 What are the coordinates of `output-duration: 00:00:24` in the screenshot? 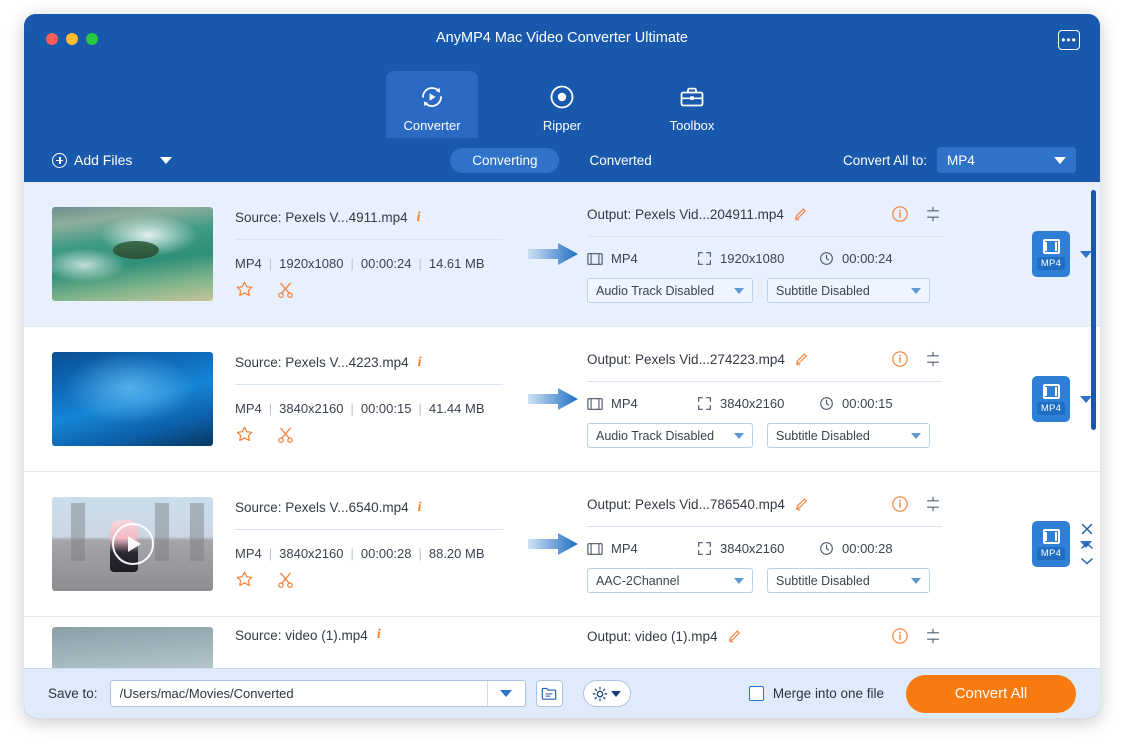 It's located at (867, 258).